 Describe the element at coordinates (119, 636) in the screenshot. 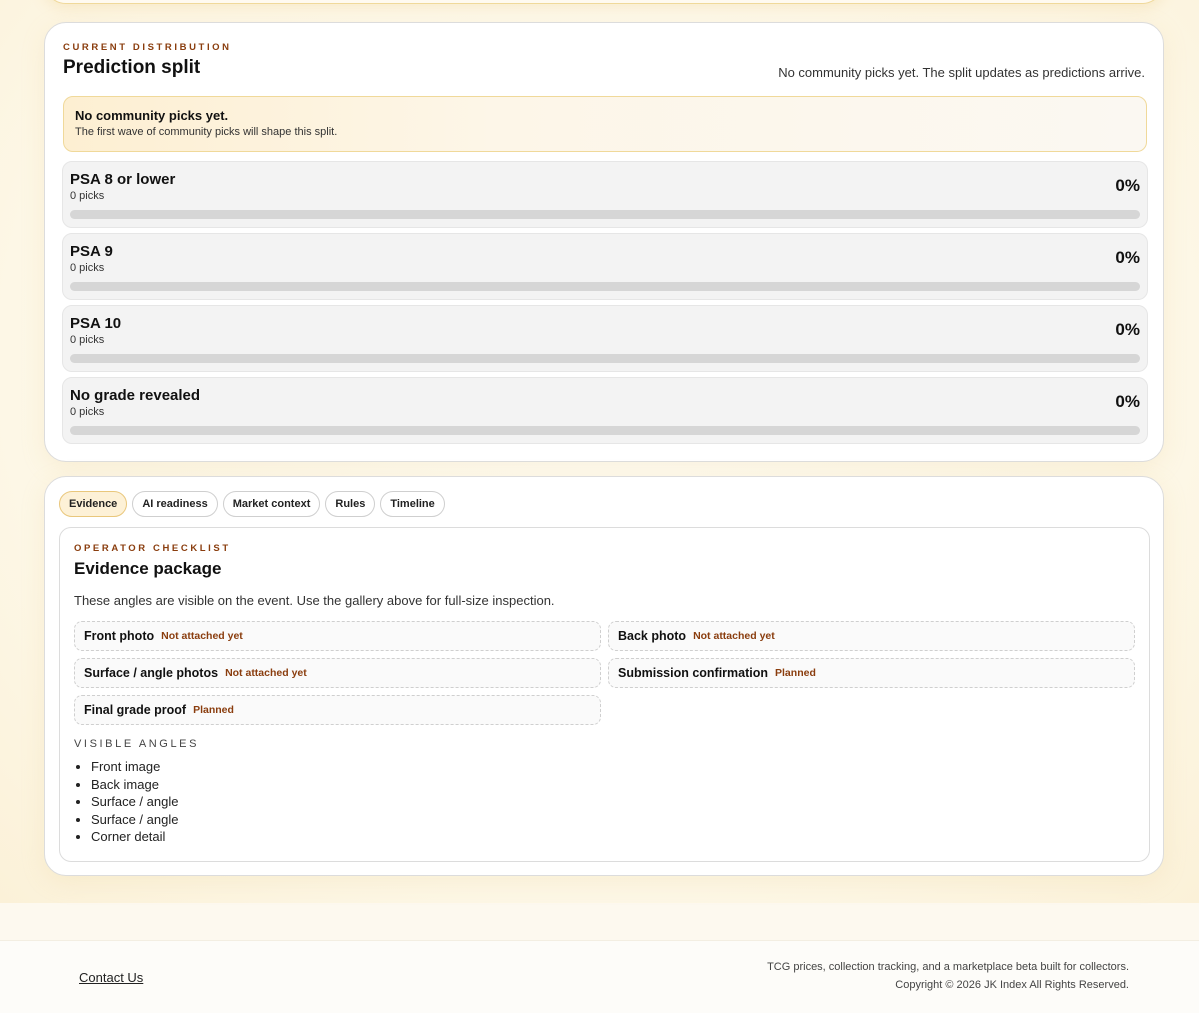

I see `checklist-label: Front photo` at that location.